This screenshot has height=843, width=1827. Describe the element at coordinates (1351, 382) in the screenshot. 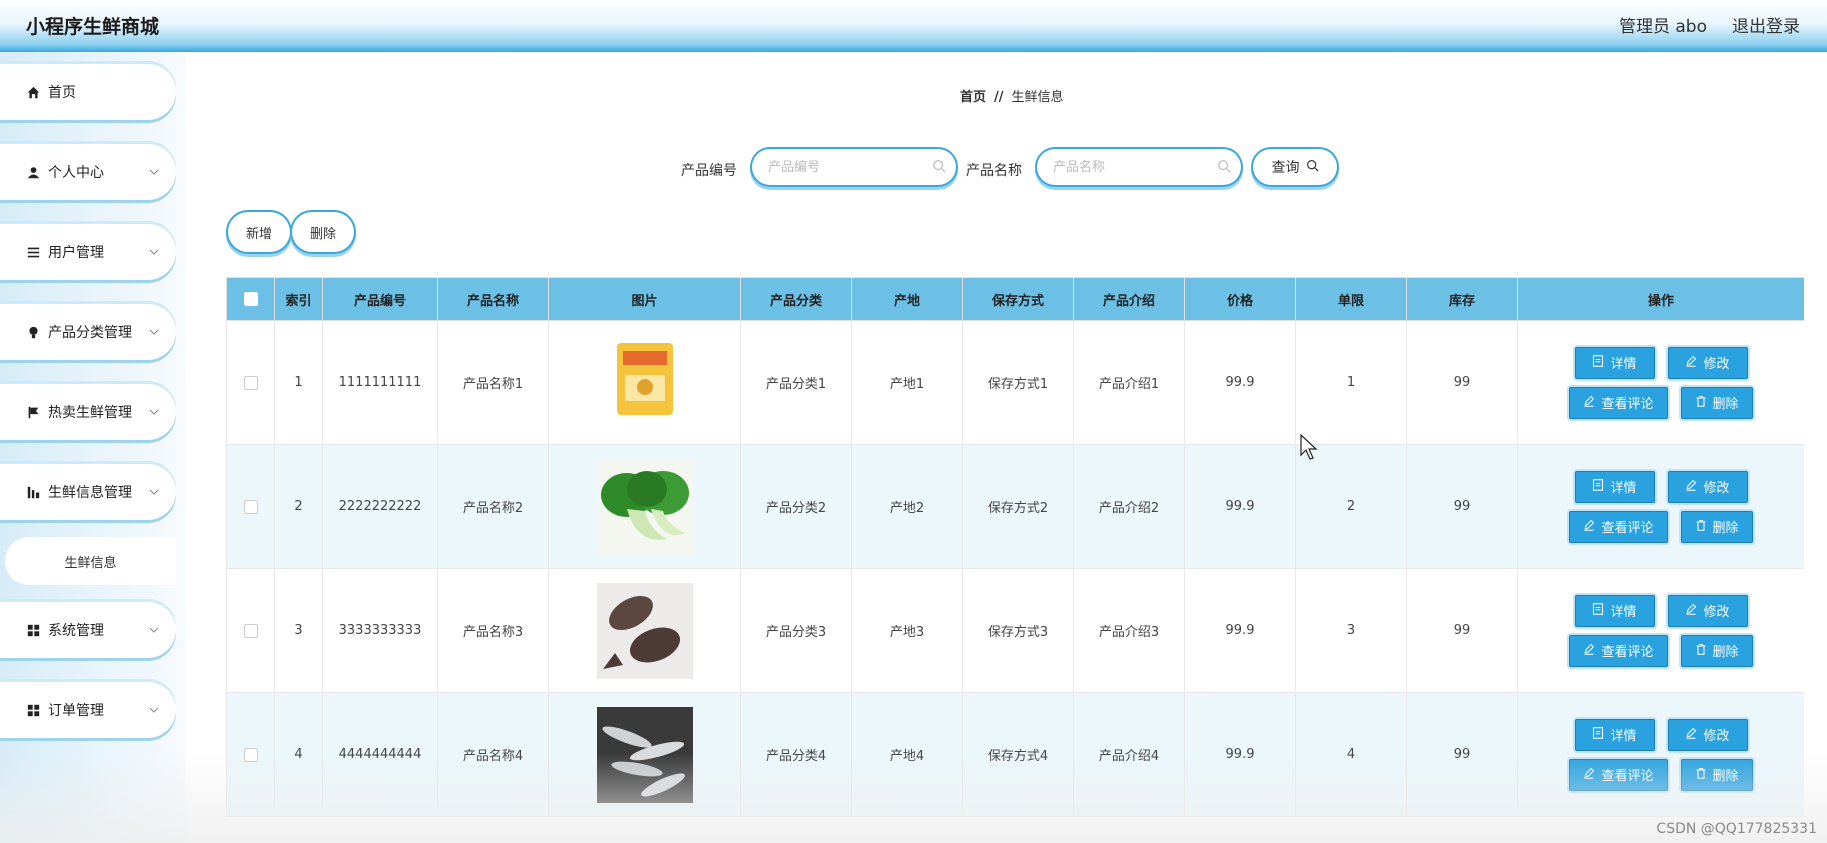

I see `cell-limit: 1` at that location.